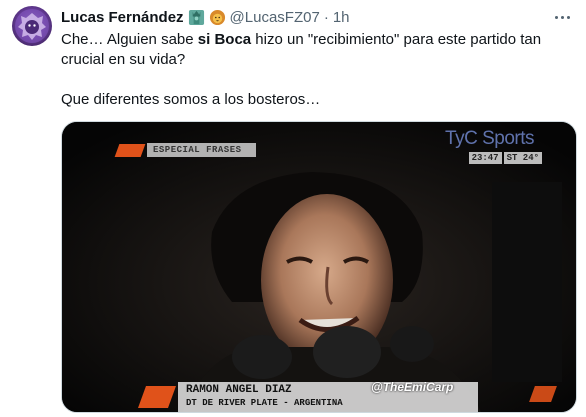  I want to click on banner-accent, so click(130, 150).